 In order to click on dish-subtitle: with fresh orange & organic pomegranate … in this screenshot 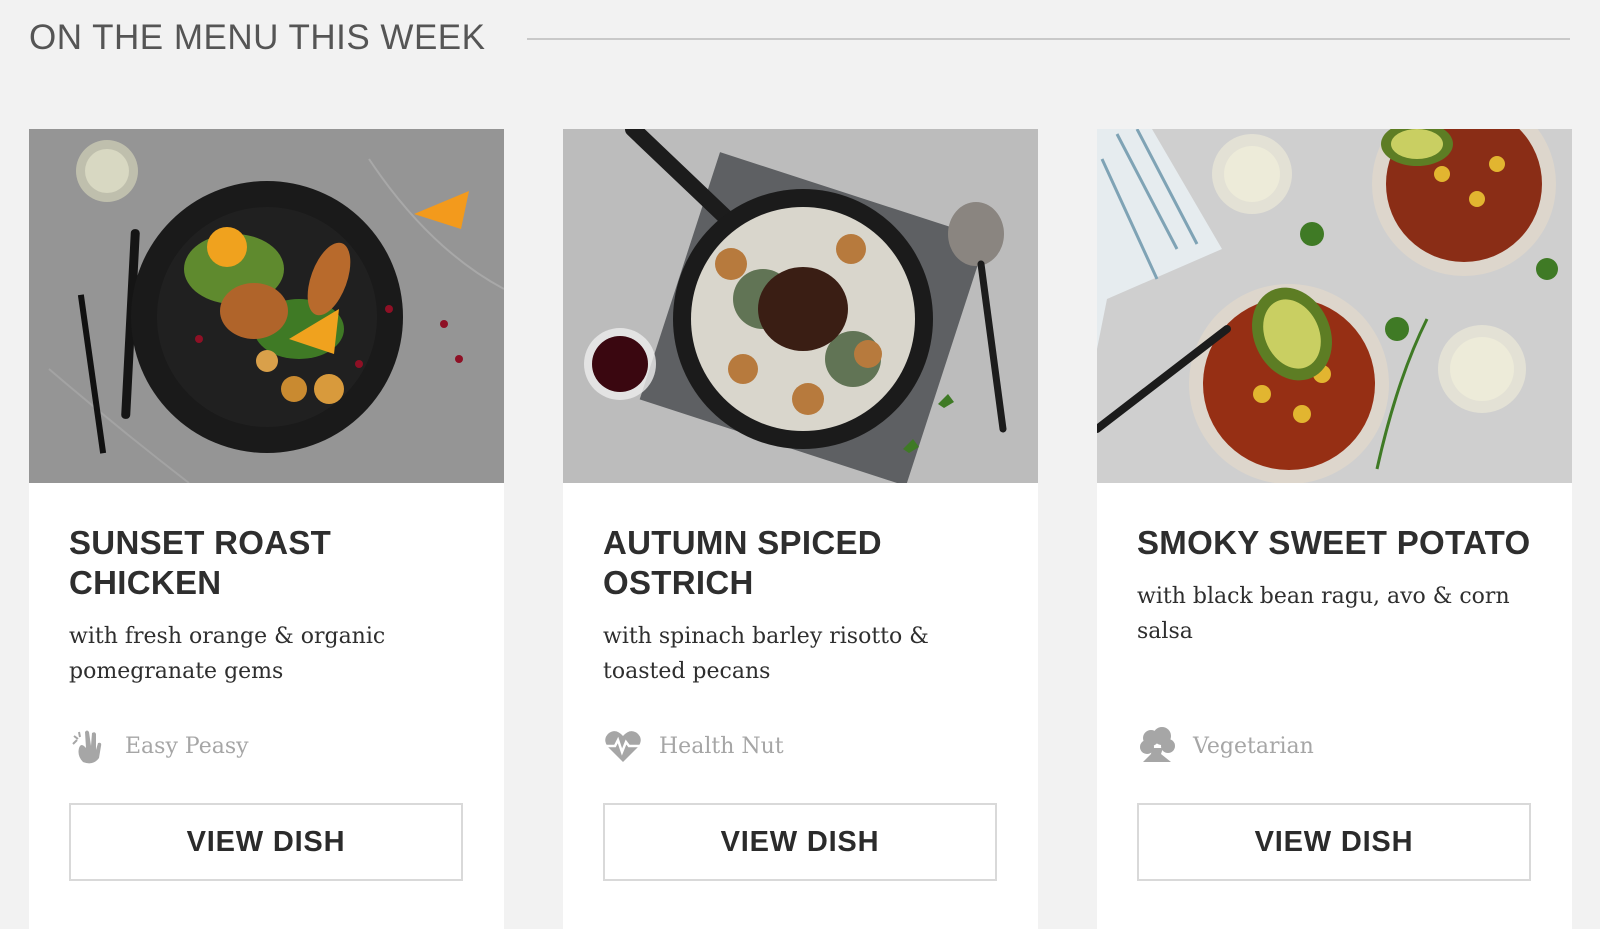, I will do `click(227, 654)`.